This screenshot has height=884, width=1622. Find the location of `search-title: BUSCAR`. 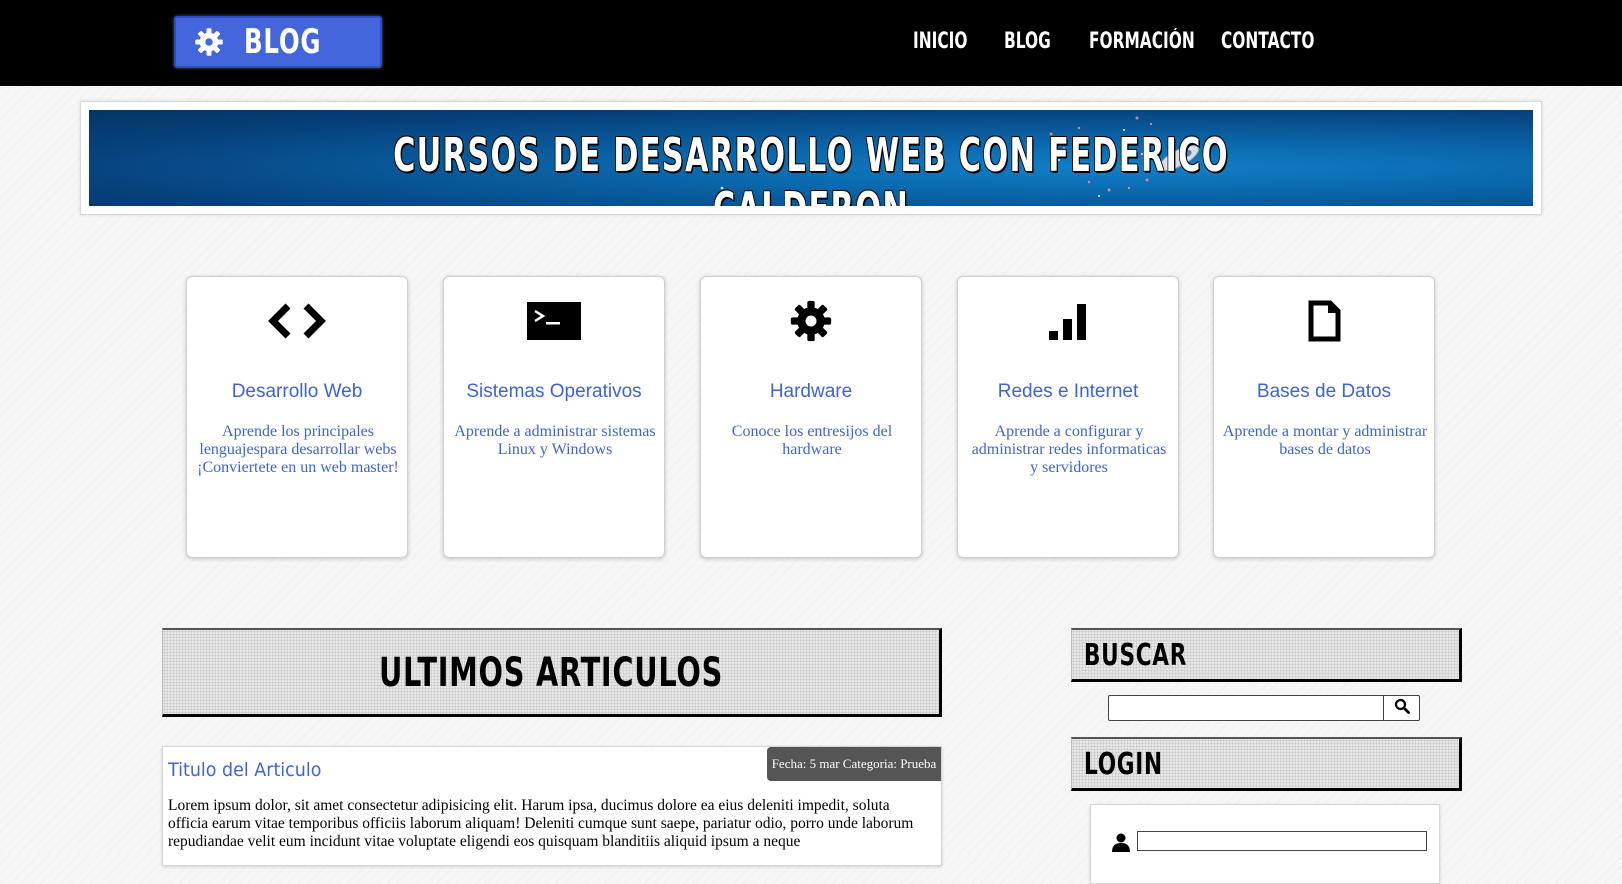

search-title: BUSCAR is located at coordinates (1136, 655).